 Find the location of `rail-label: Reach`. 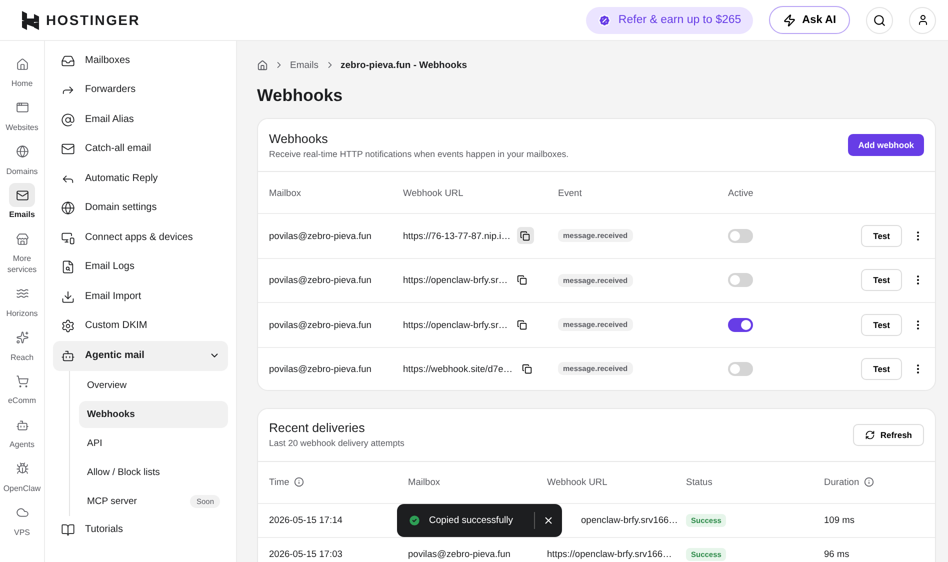

rail-label: Reach is located at coordinates (22, 358).